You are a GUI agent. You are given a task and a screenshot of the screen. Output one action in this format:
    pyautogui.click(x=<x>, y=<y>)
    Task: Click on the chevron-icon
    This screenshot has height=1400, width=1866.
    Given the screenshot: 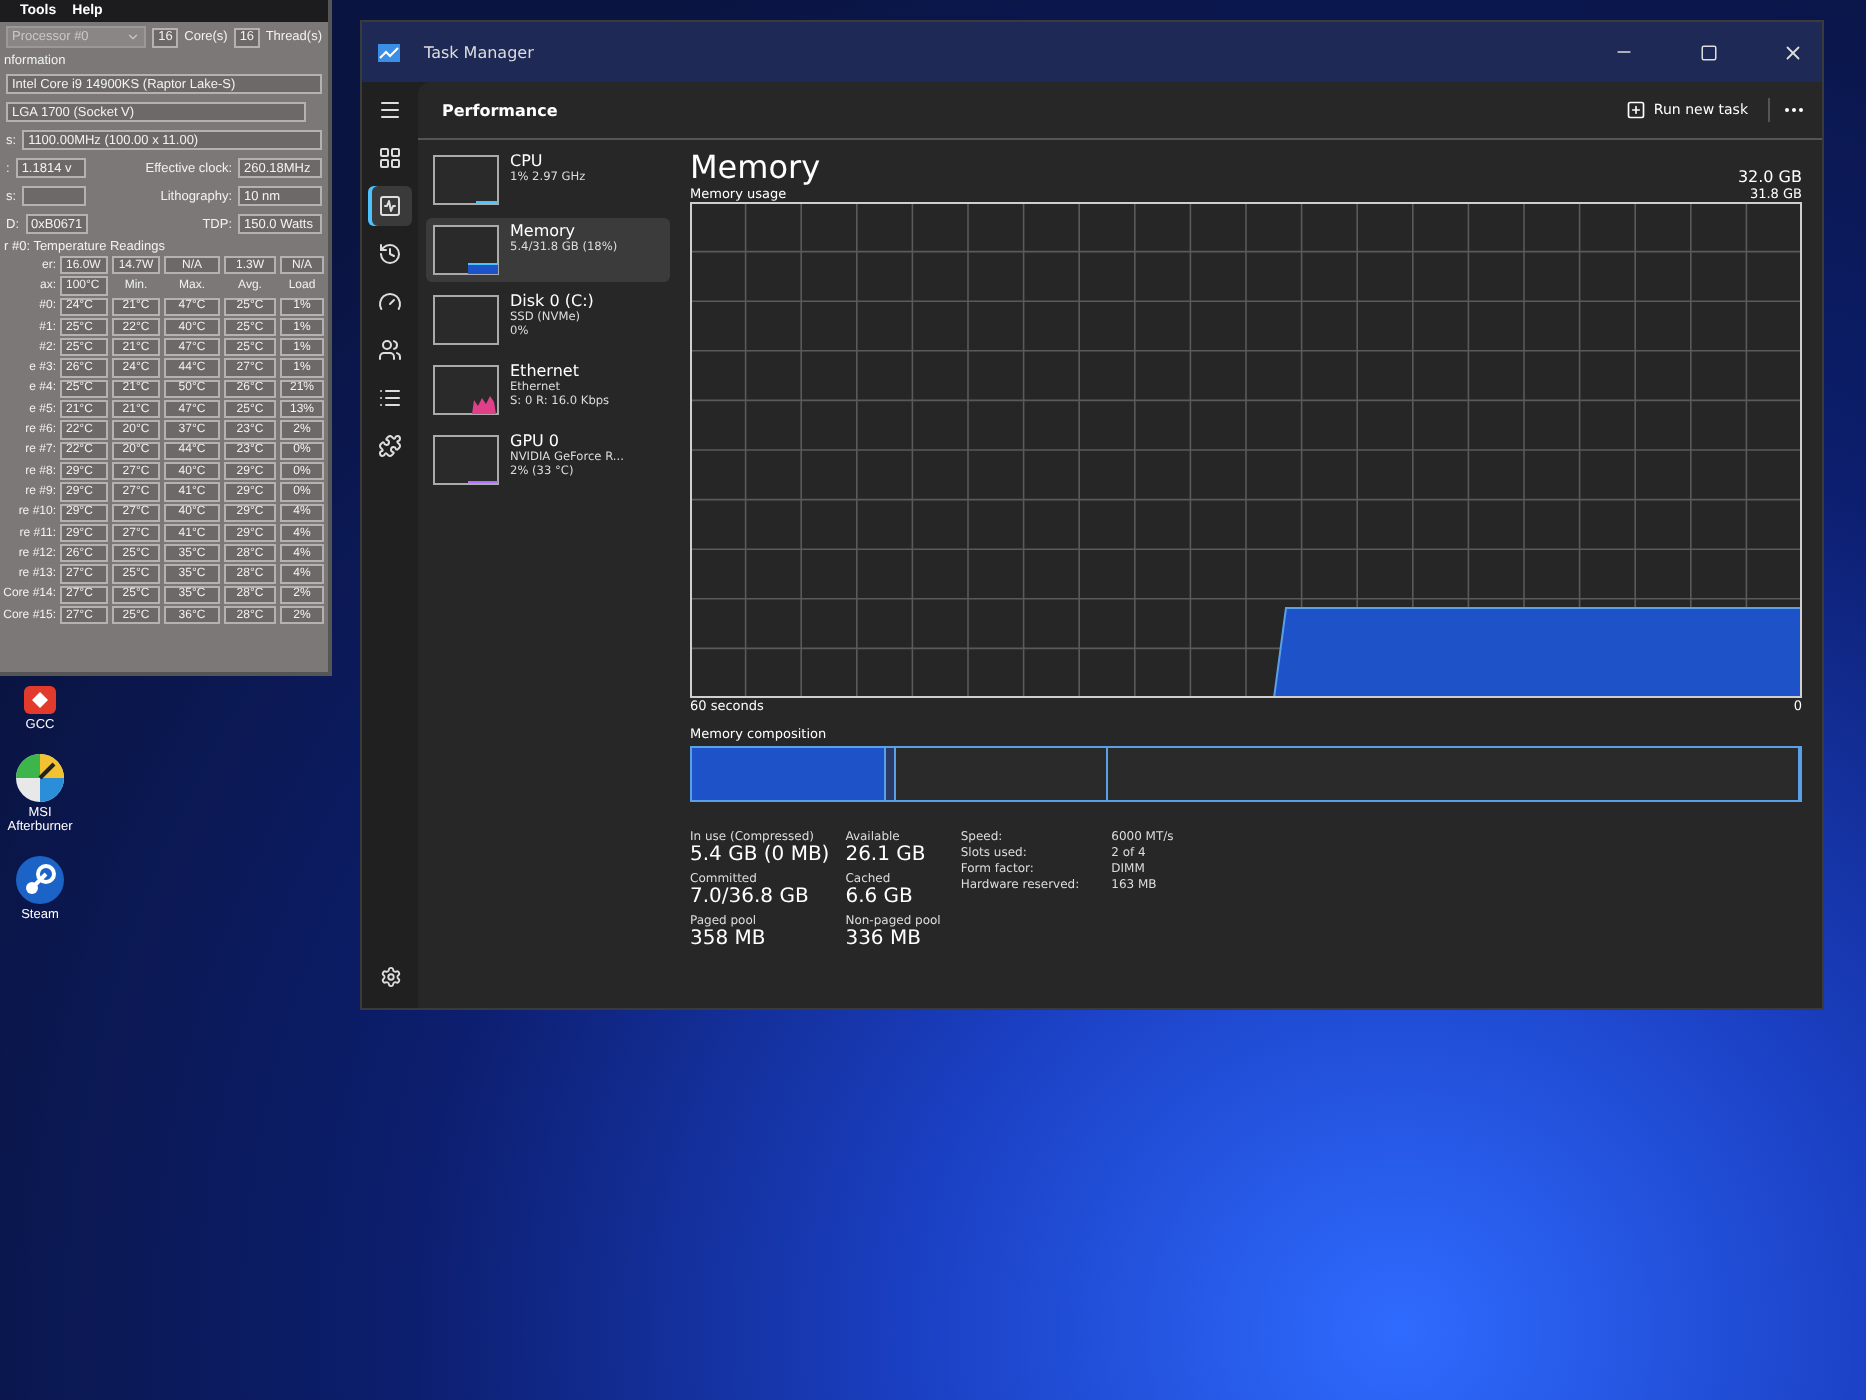 What is the action you would take?
    pyautogui.click(x=133, y=37)
    